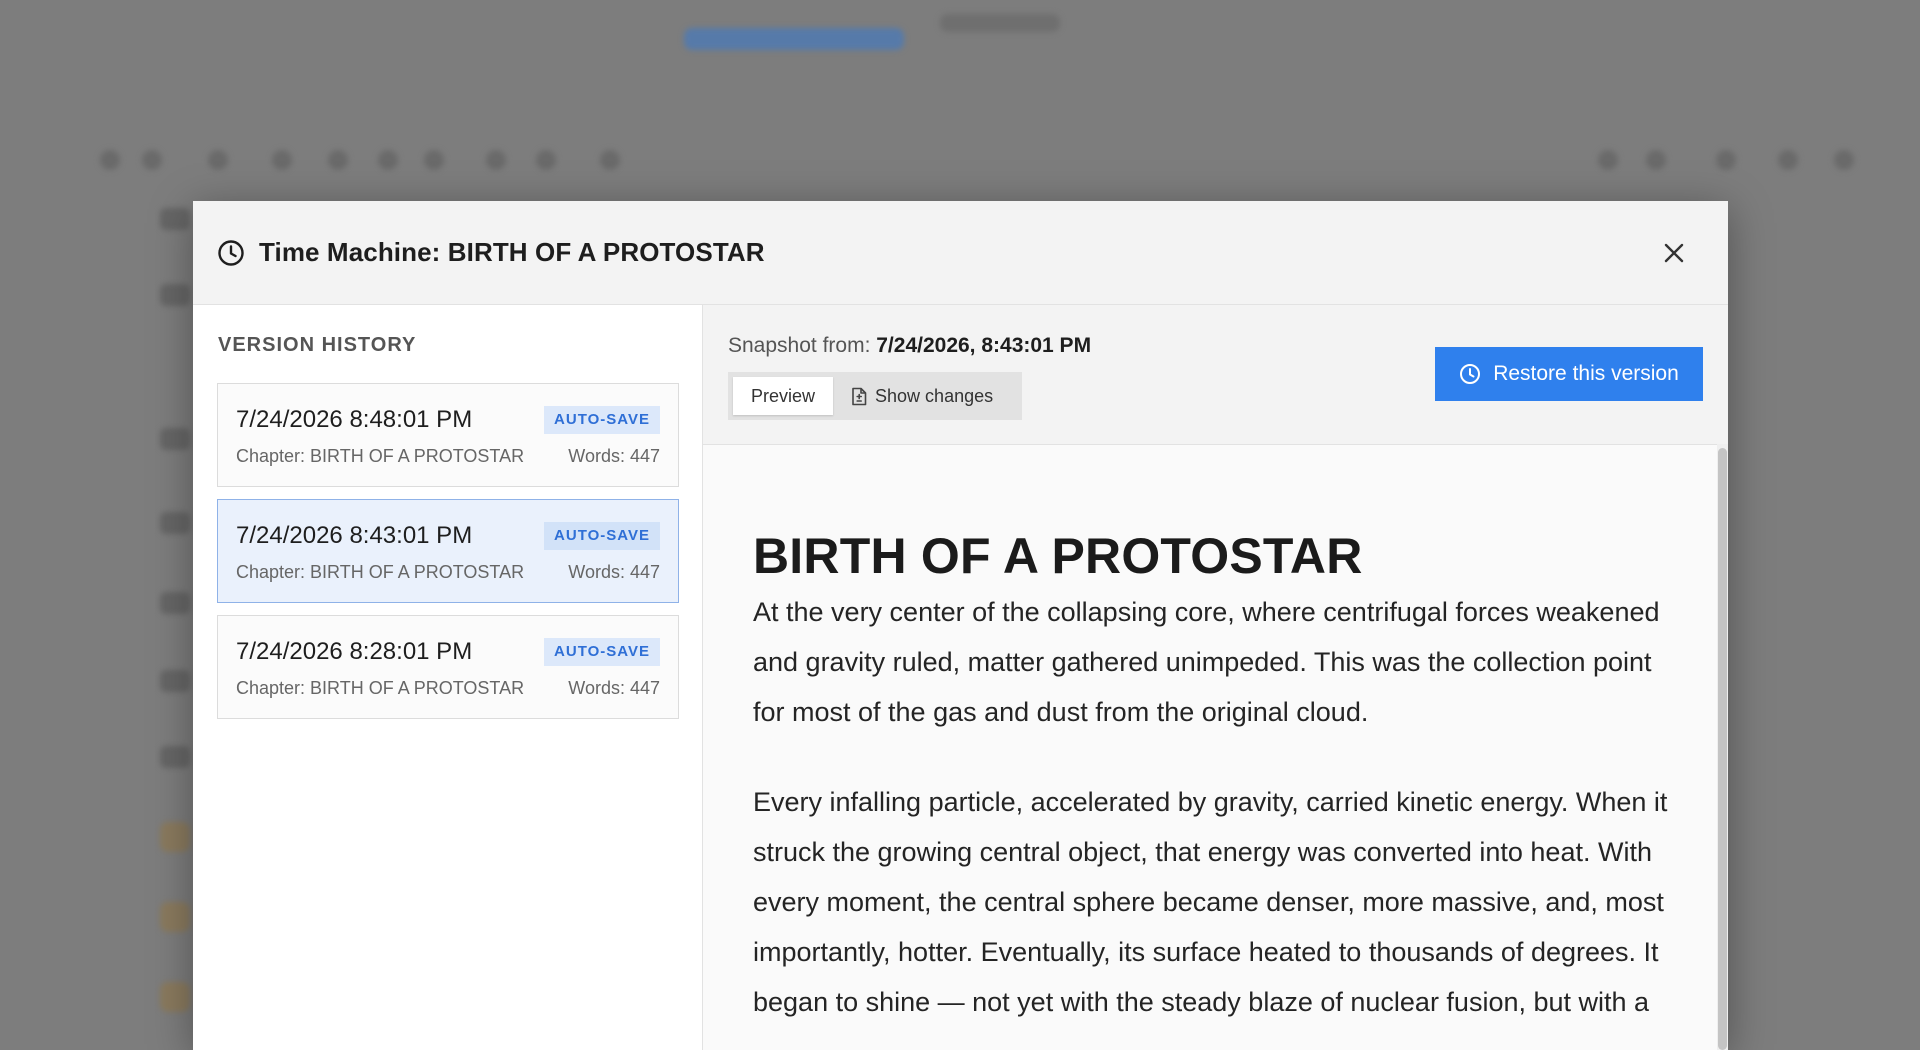 This screenshot has height=1050, width=1920. I want to click on close-button, so click(1674, 253).